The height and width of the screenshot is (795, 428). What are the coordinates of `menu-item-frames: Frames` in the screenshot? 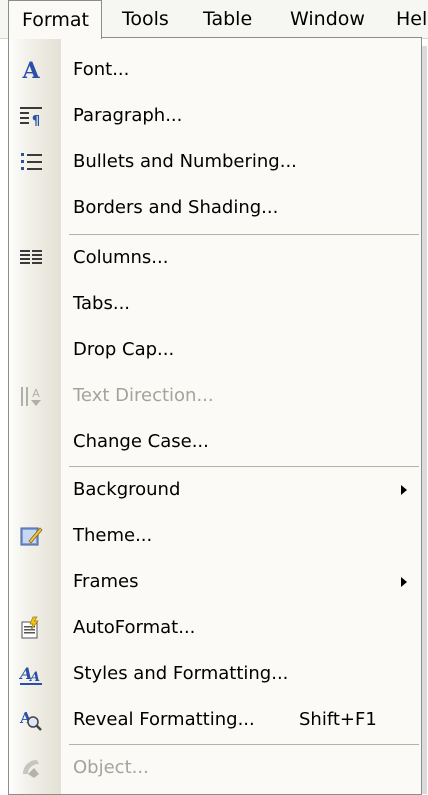 It's located at (215, 582).